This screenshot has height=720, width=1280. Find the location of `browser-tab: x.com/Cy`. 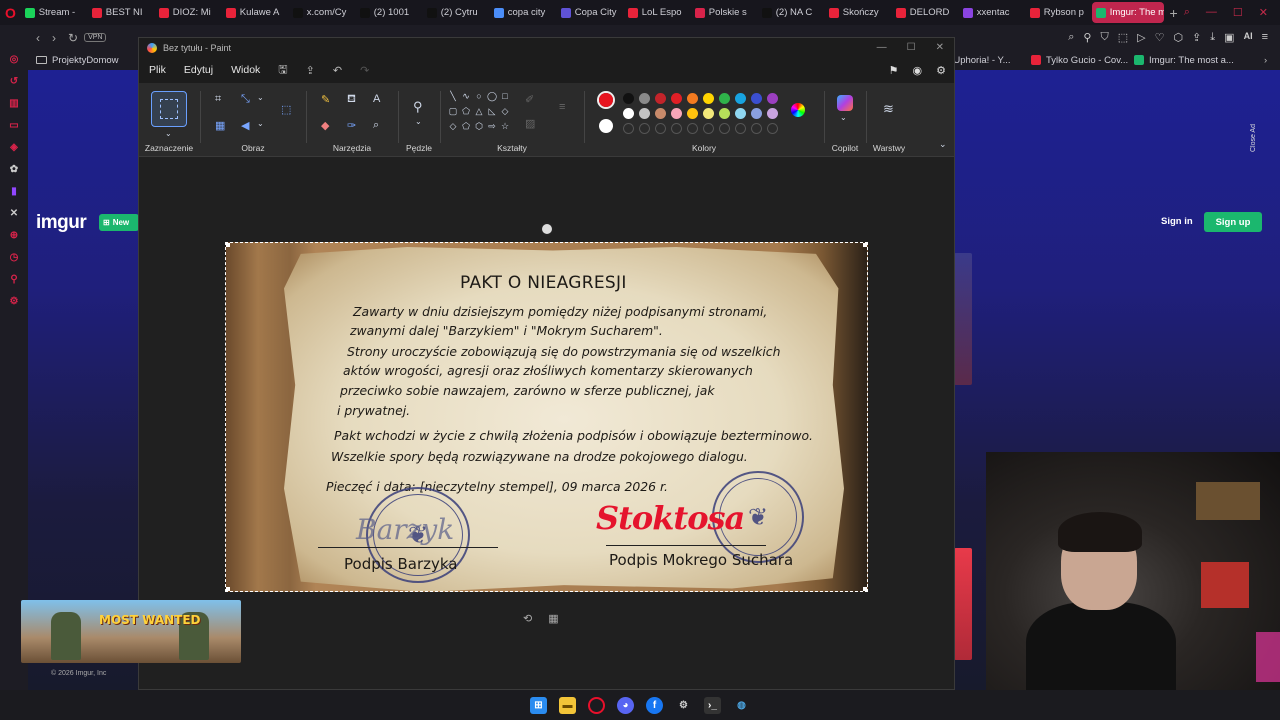

browser-tab: x.com/Cy is located at coordinates (322, 12).